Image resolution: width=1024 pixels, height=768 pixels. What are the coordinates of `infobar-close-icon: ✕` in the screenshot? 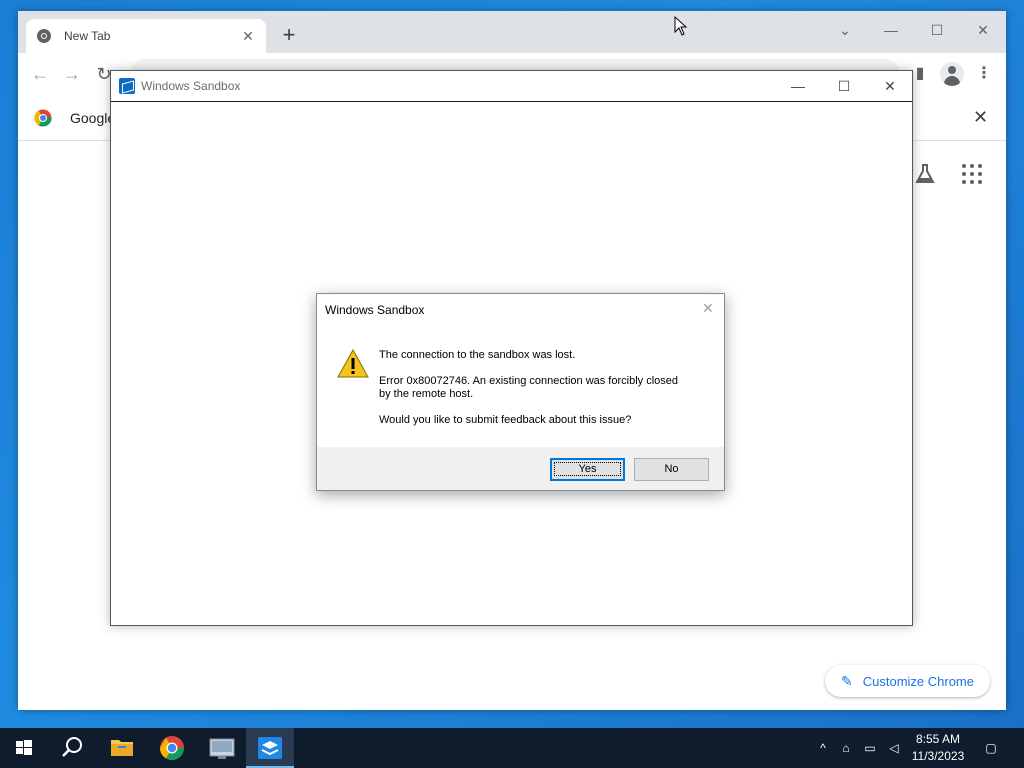 It's located at (980, 117).